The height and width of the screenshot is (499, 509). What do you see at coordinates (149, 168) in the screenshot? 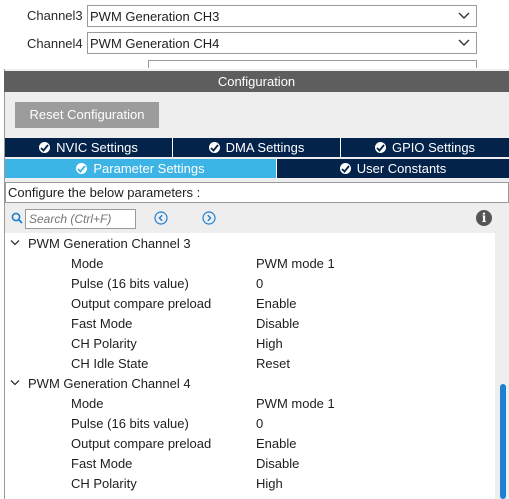
I see `tab-label: Parameter Settings` at bounding box center [149, 168].